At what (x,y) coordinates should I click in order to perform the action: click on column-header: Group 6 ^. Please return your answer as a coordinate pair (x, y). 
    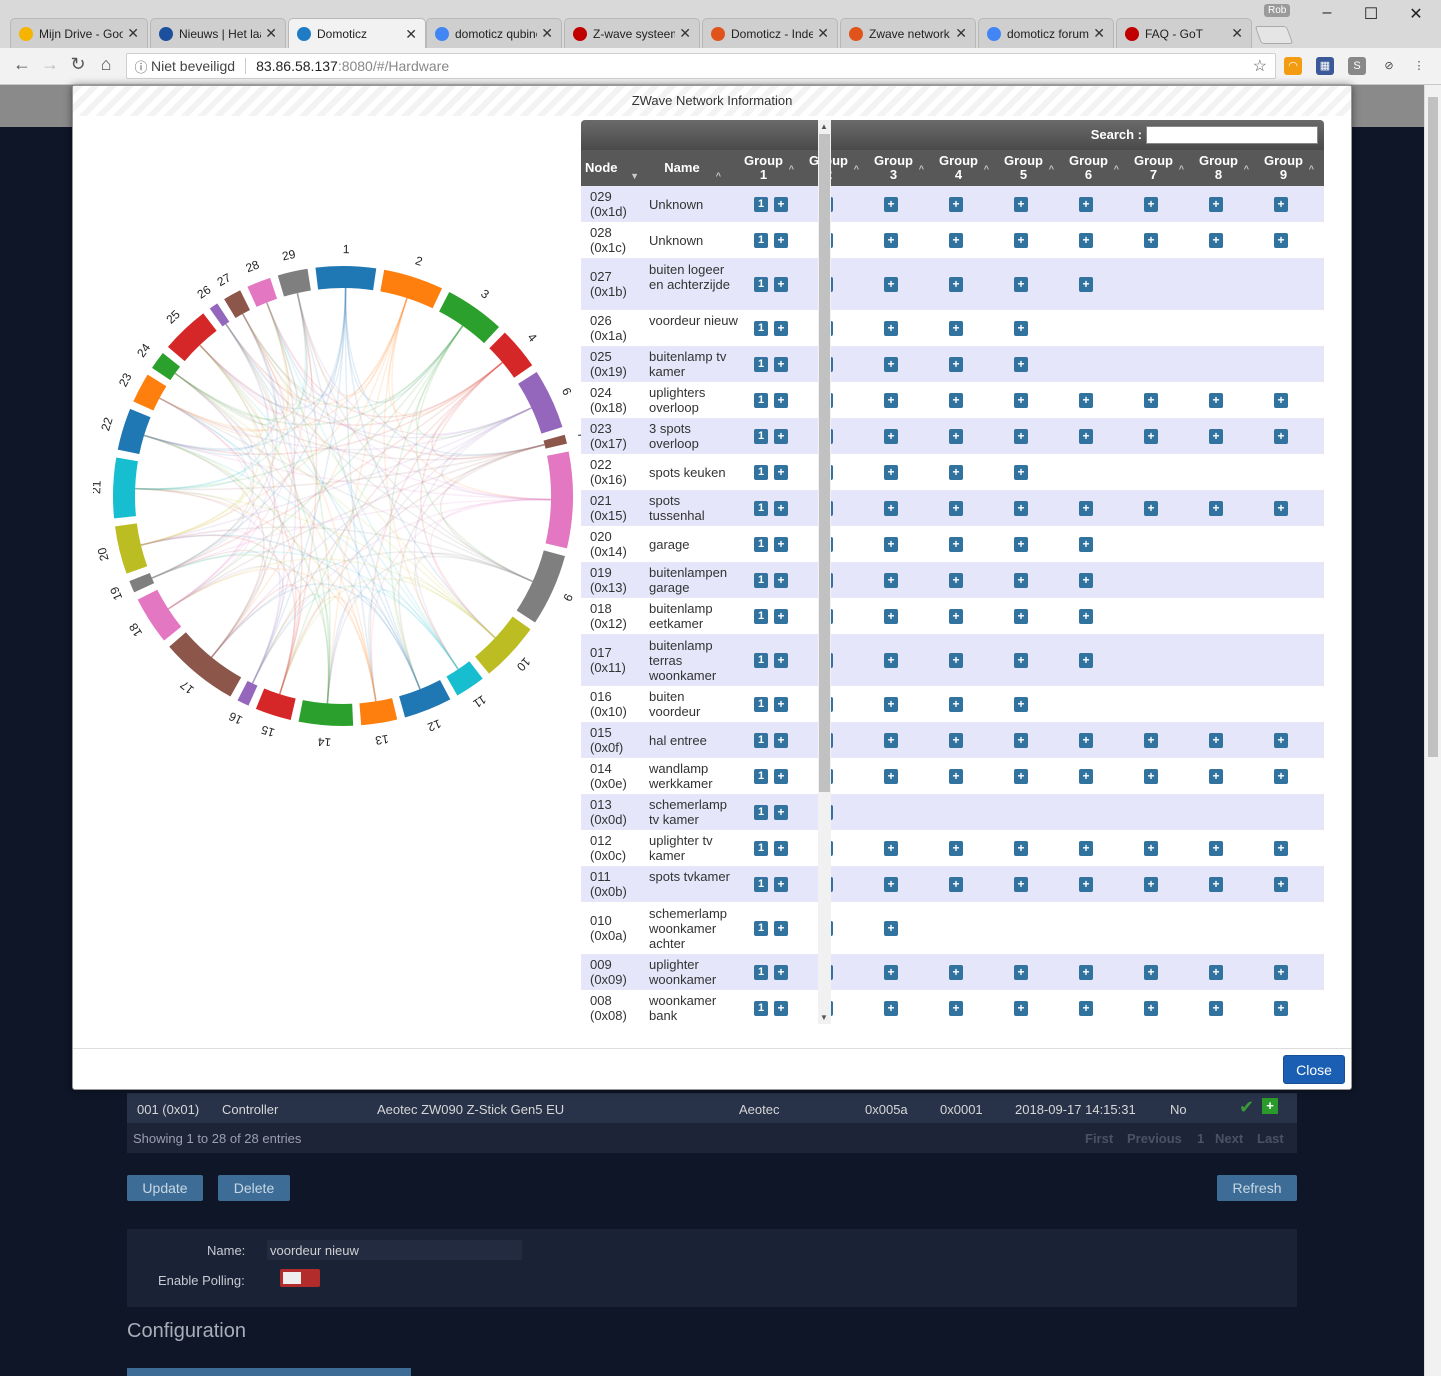
    Looking at the image, I should click on (1088, 168).